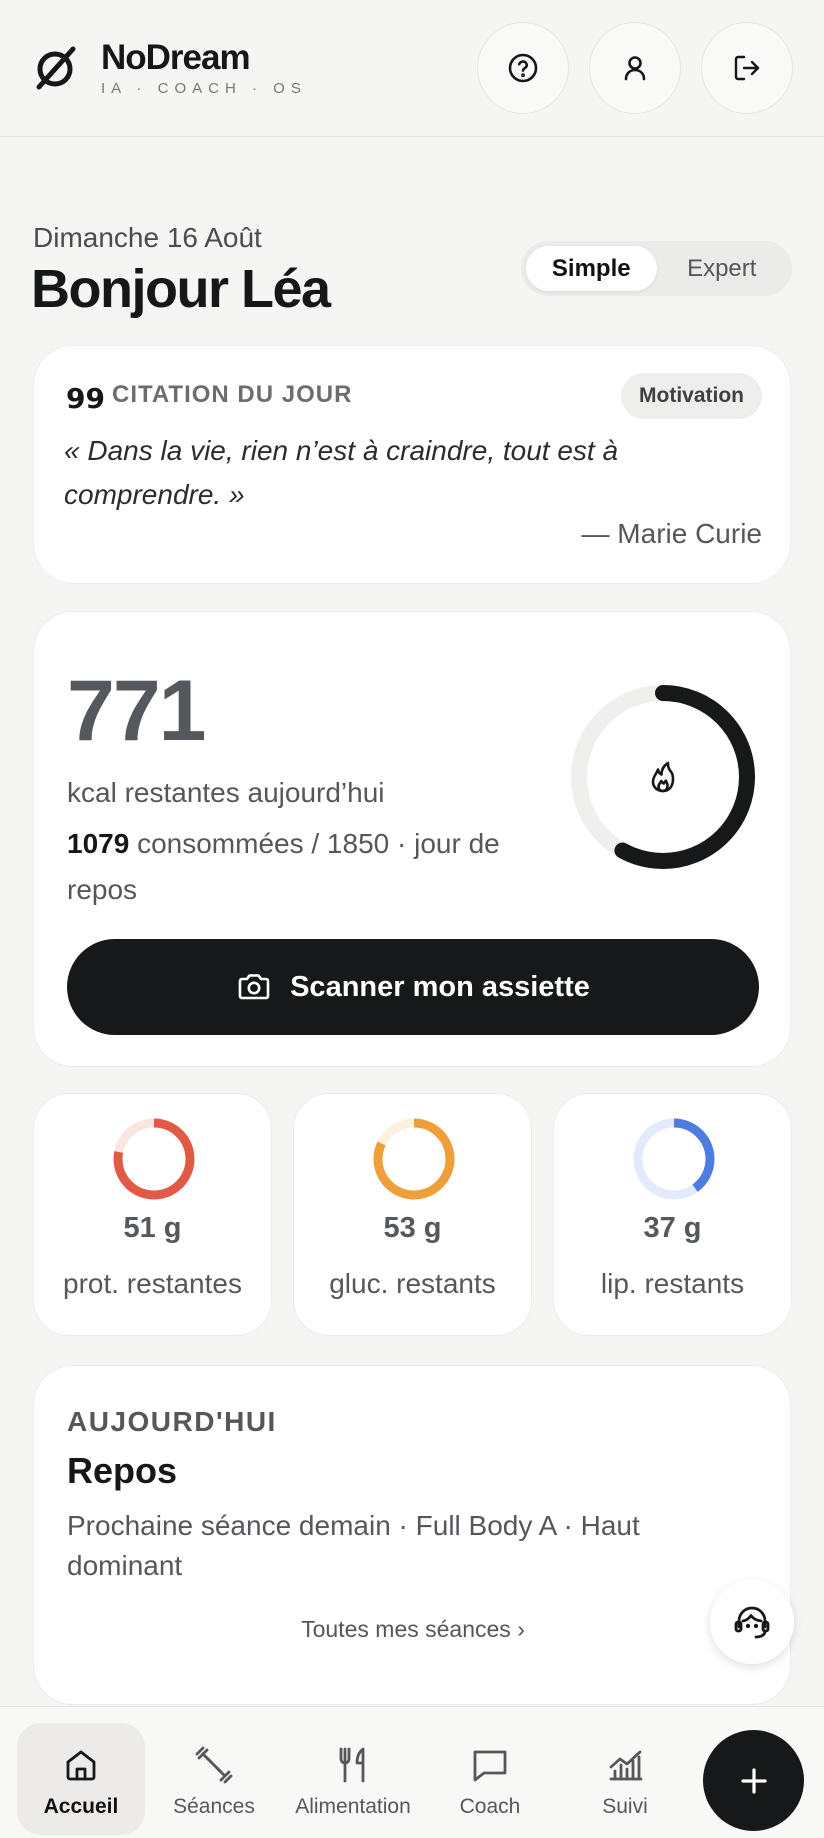 The image size is (824, 1838). I want to click on chat-icon, so click(490, 1766).